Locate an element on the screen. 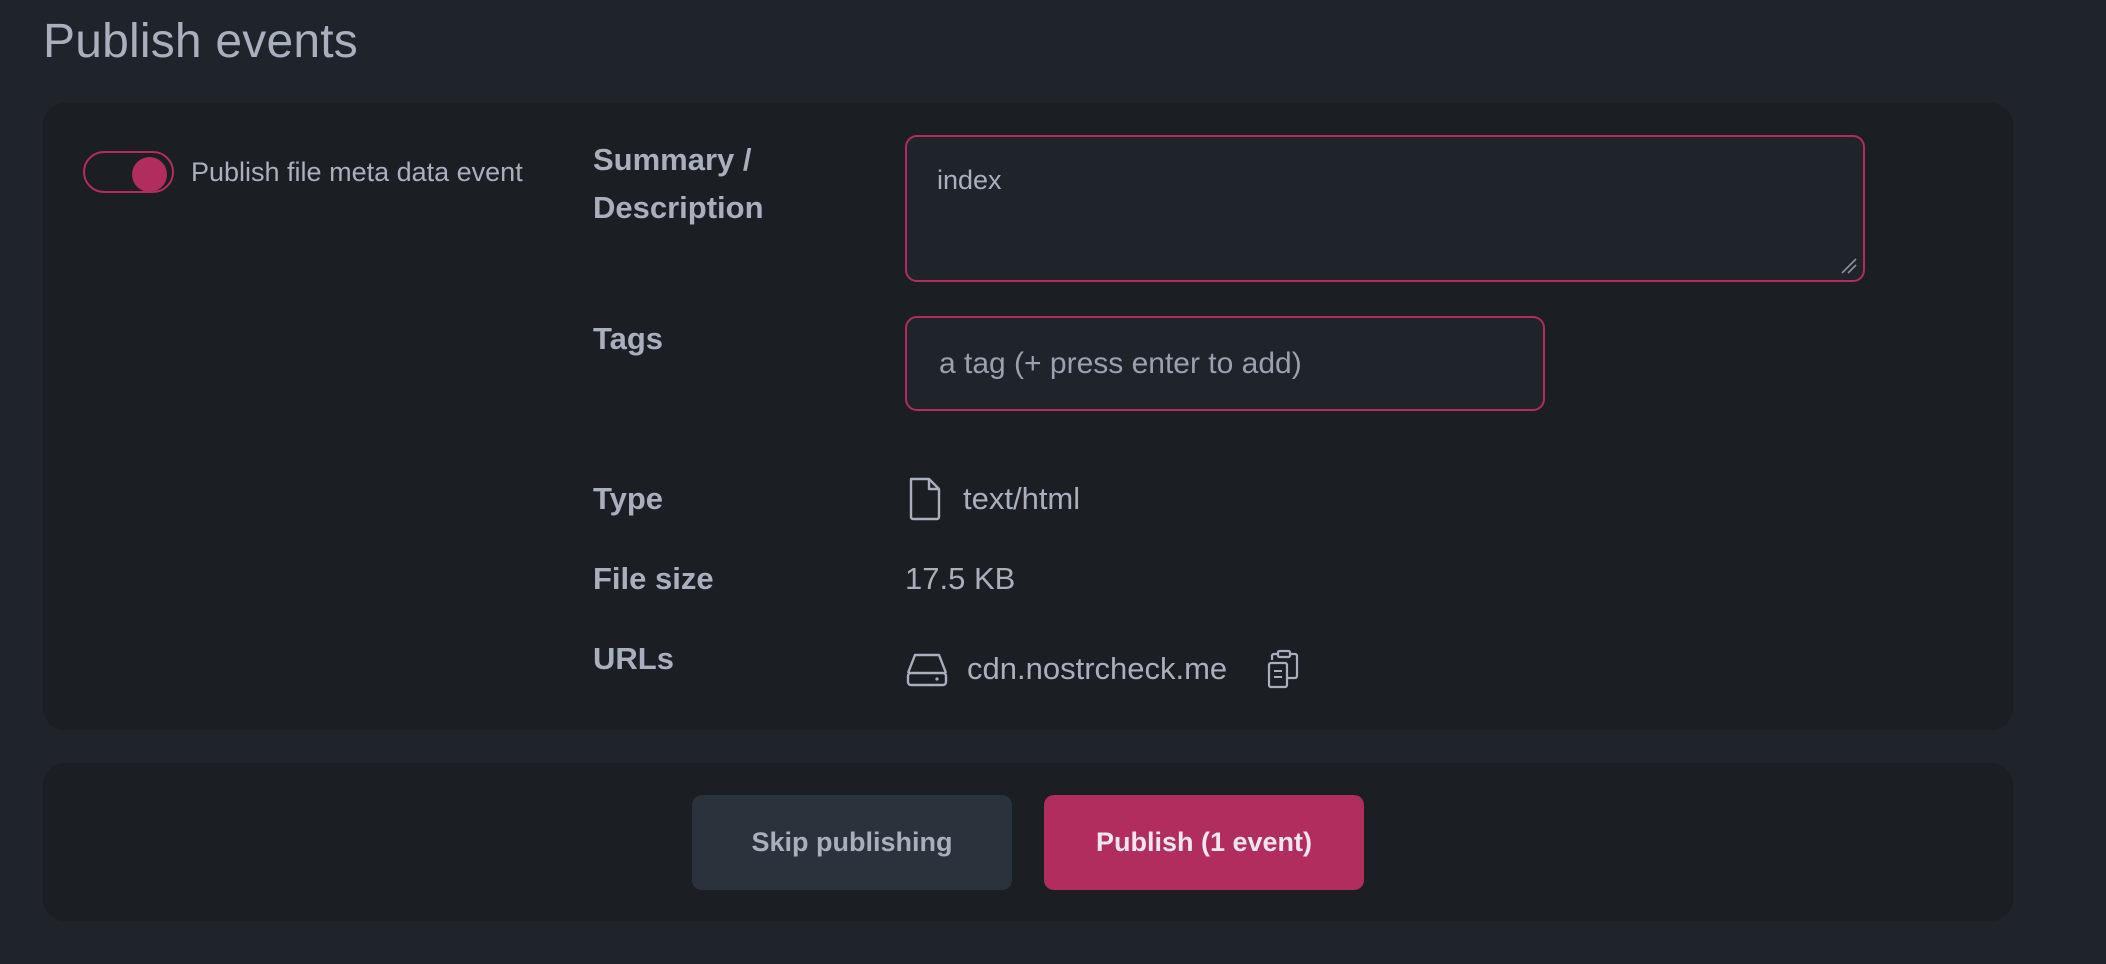 This screenshot has height=964, width=2106. resize-grip-icon is located at coordinates (1848, 265).